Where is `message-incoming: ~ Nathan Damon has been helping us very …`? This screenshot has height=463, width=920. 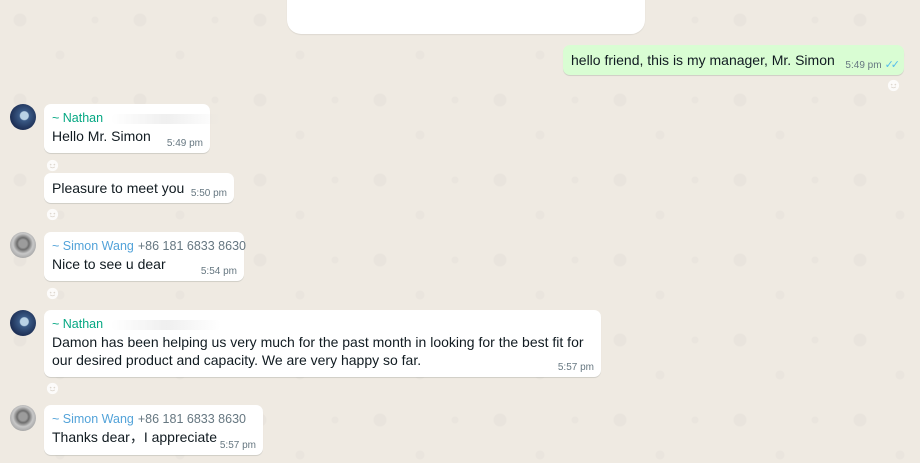
message-incoming: ~ Nathan Damon has been helping us very … is located at coordinates (322, 343).